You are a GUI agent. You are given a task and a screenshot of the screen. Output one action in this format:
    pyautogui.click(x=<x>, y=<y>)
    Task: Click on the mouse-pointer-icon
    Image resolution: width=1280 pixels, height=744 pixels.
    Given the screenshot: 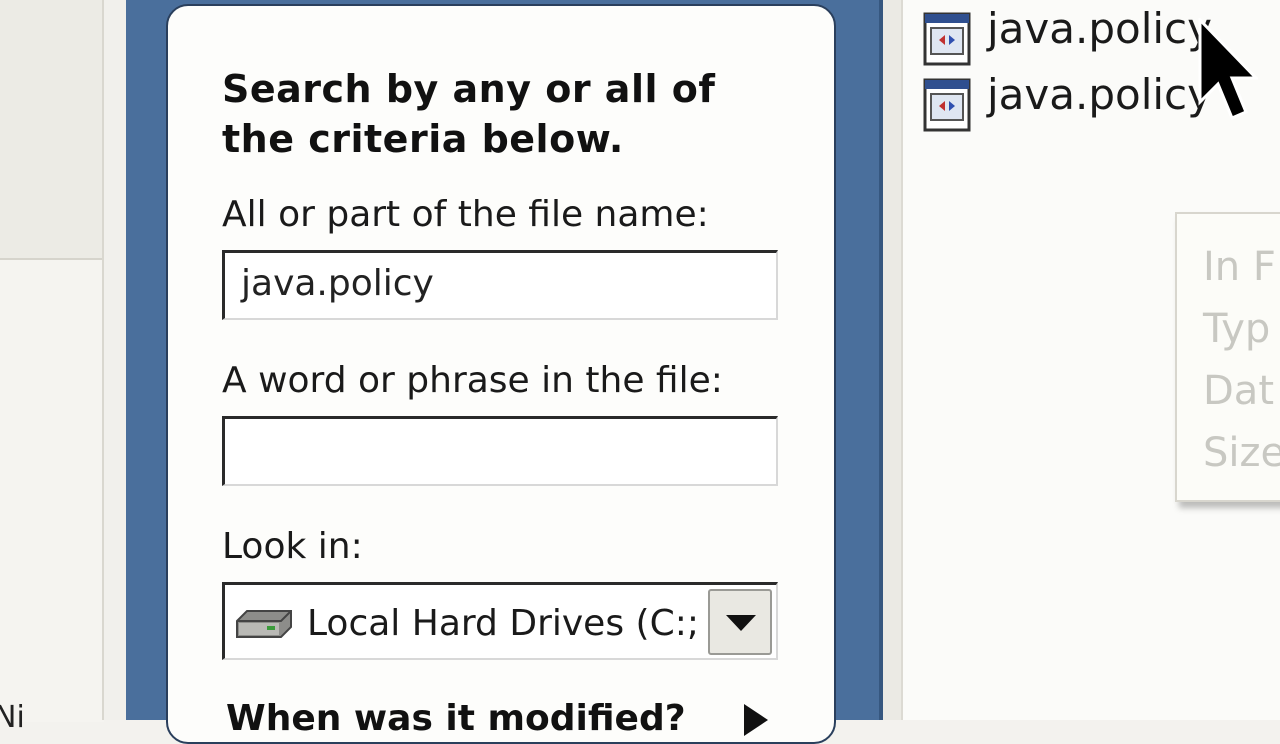 What is the action you would take?
    pyautogui.click(x=1228, y=69)
    